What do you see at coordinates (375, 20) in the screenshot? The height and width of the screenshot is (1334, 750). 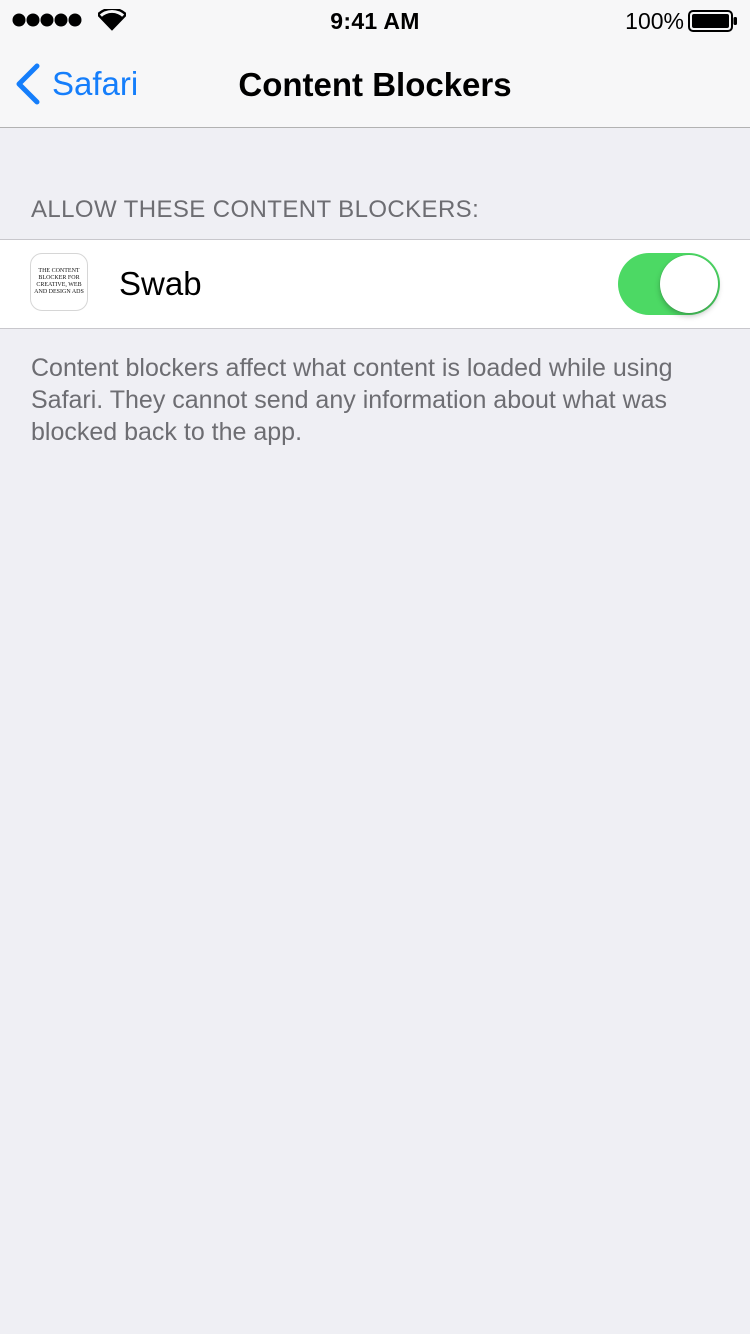 I see `status-bar: 9:41 AM 100%` at bounding box center [375, 20].